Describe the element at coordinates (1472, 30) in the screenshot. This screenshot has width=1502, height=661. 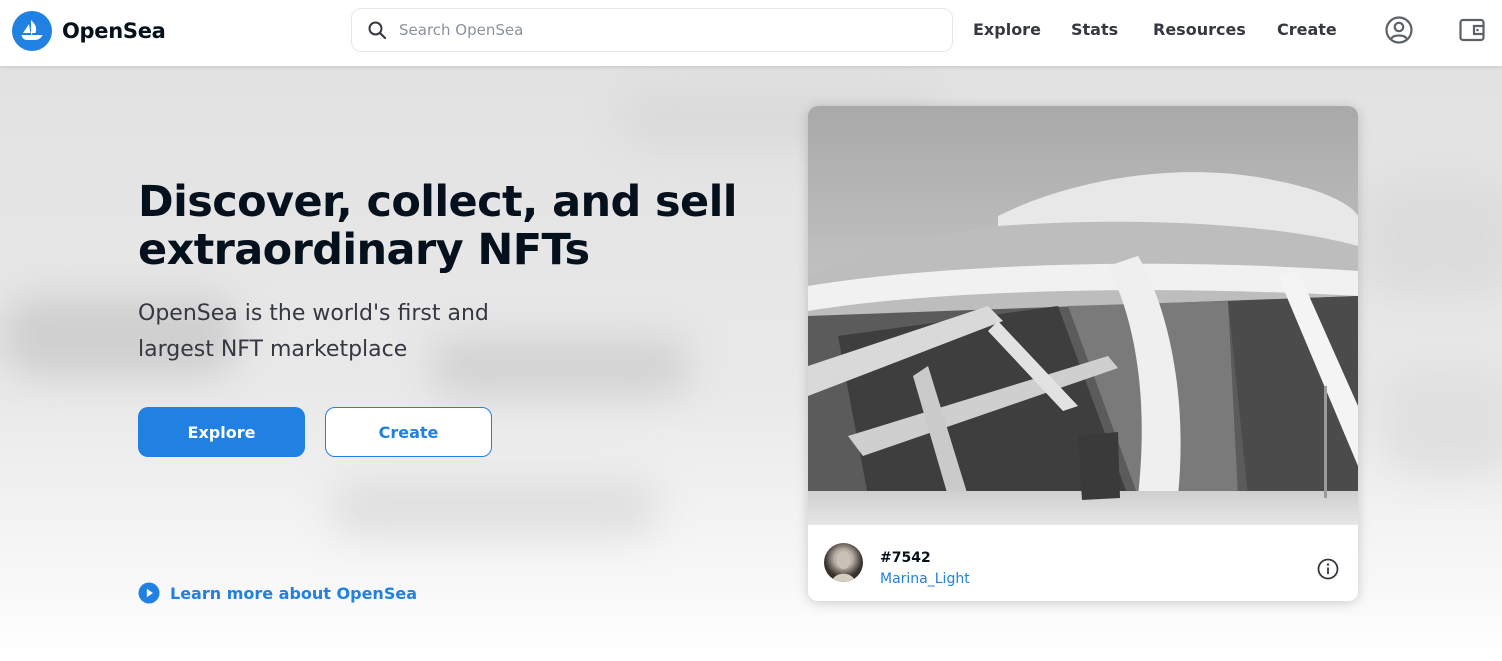
I see `wallet-icon` at that location.